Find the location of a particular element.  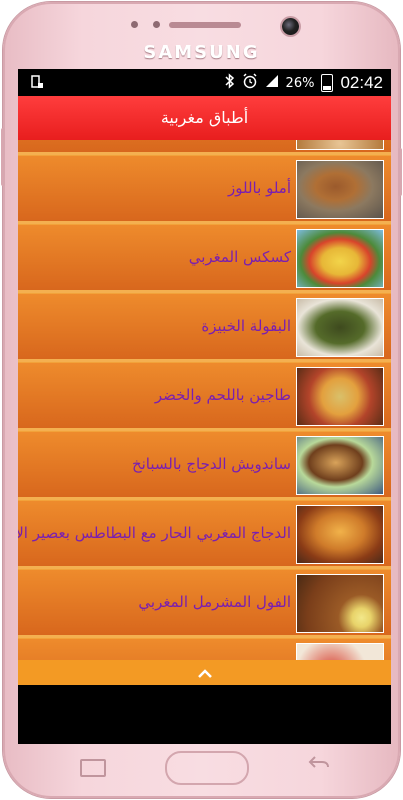

recent-apps-button is located at coordinates (93, 768).